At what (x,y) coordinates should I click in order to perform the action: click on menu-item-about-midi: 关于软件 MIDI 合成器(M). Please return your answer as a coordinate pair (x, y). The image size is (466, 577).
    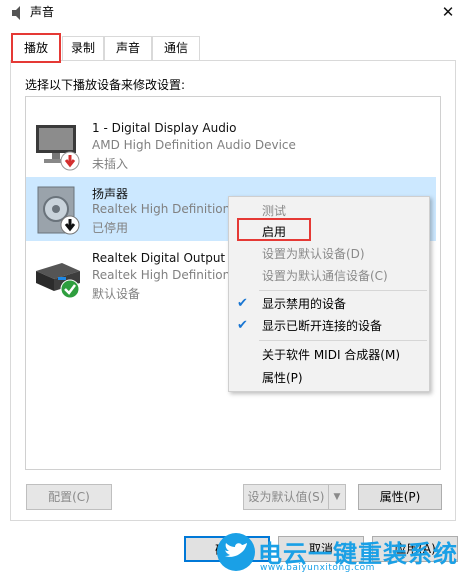
    Looking at the image, I should click on (329, 355).